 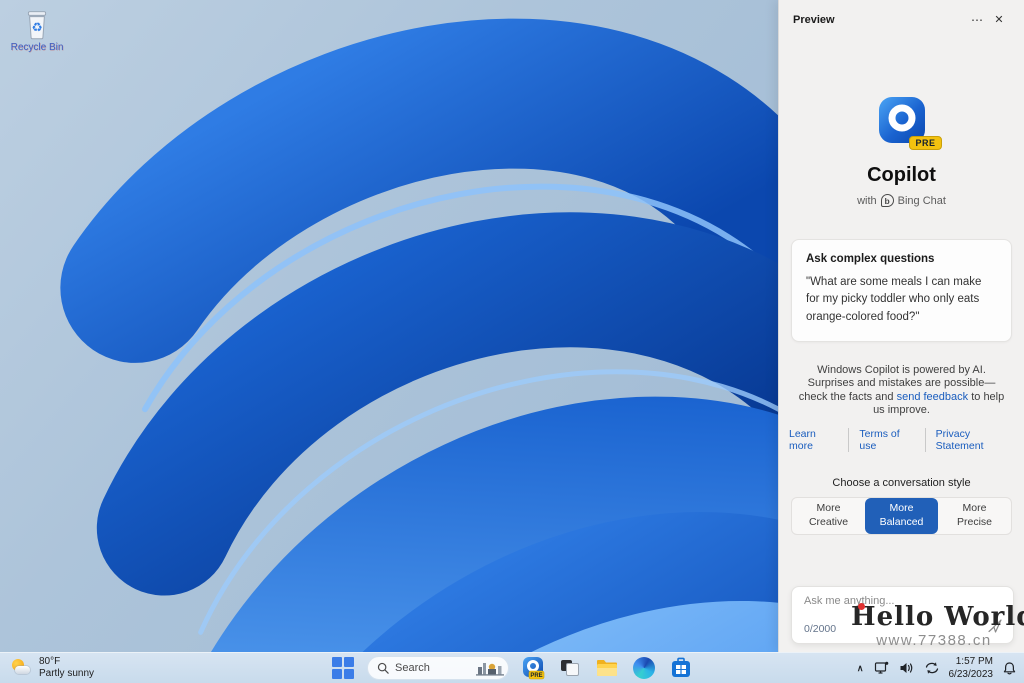 What do you see at coordinates (886, 440) in the screenshot?
I see `terms-of-use-link: Terms of use` at bounding box center [886, 440].